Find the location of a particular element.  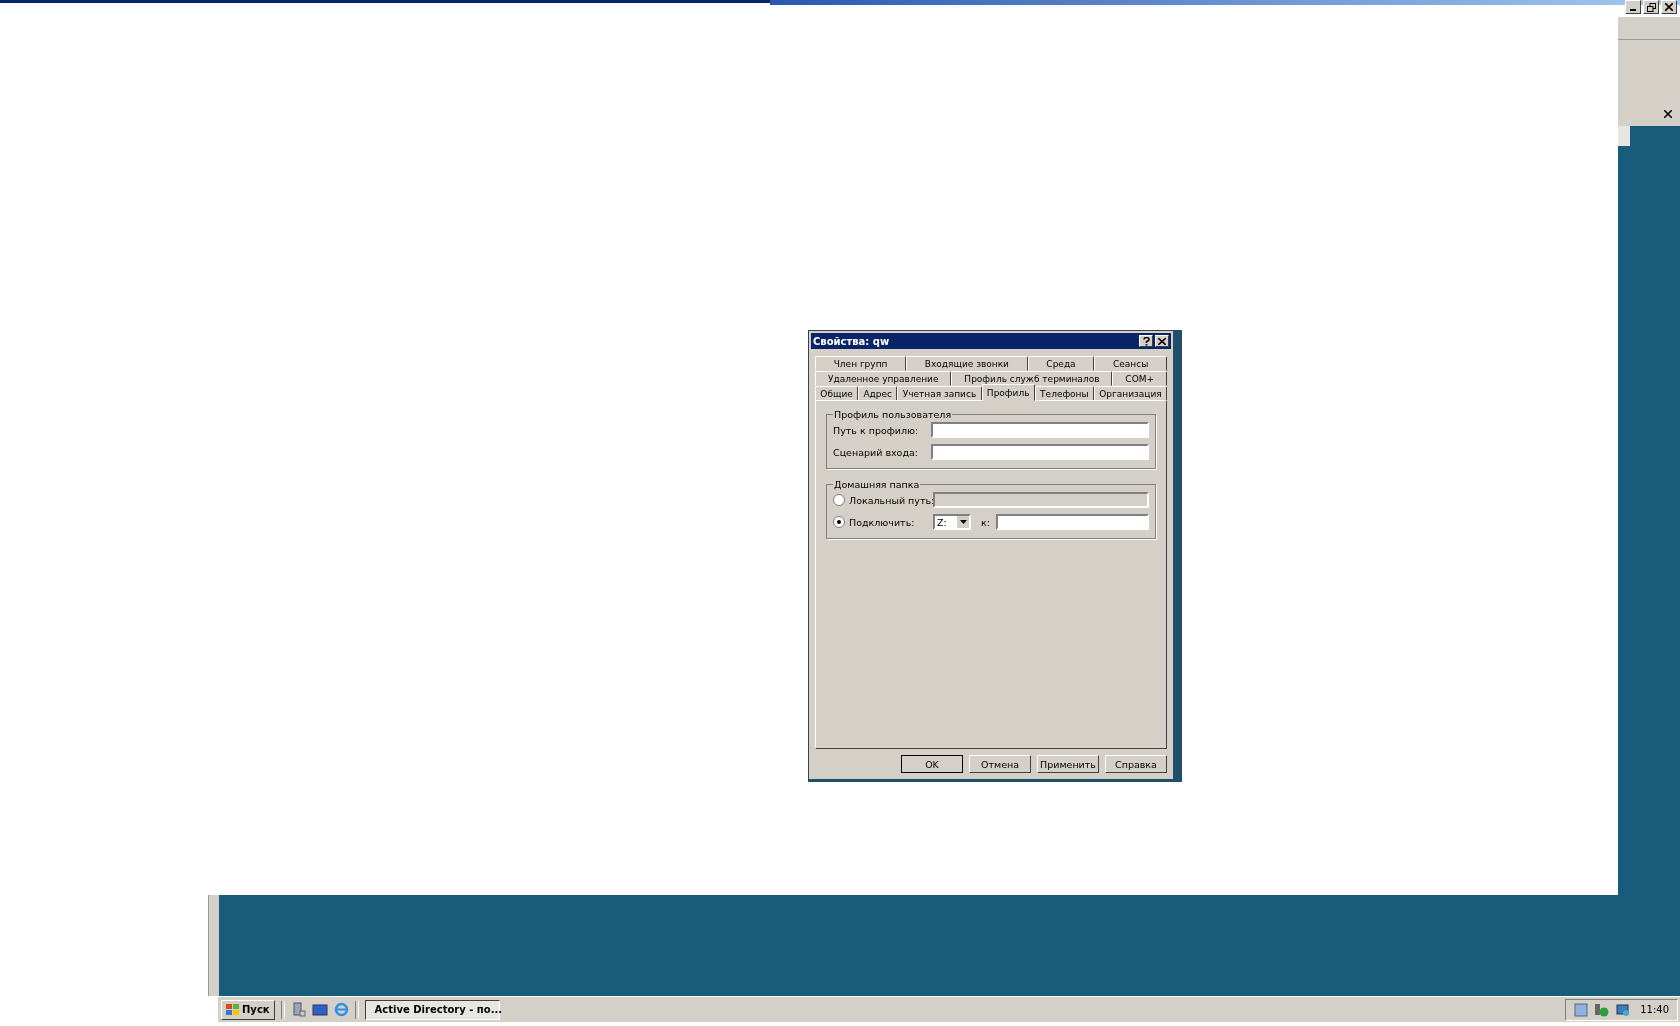

drive-dropdown: Z: is located at coordinates (952, 522).